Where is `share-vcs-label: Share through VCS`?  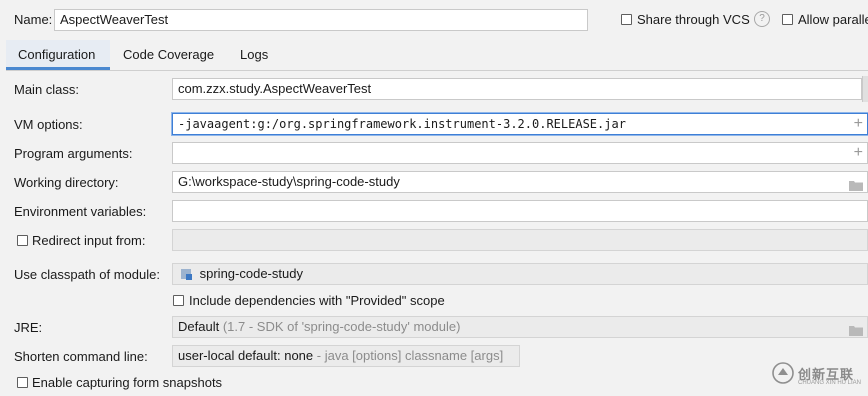
share-vcs-label: Share through VCS is located at coordinates (693, 19).